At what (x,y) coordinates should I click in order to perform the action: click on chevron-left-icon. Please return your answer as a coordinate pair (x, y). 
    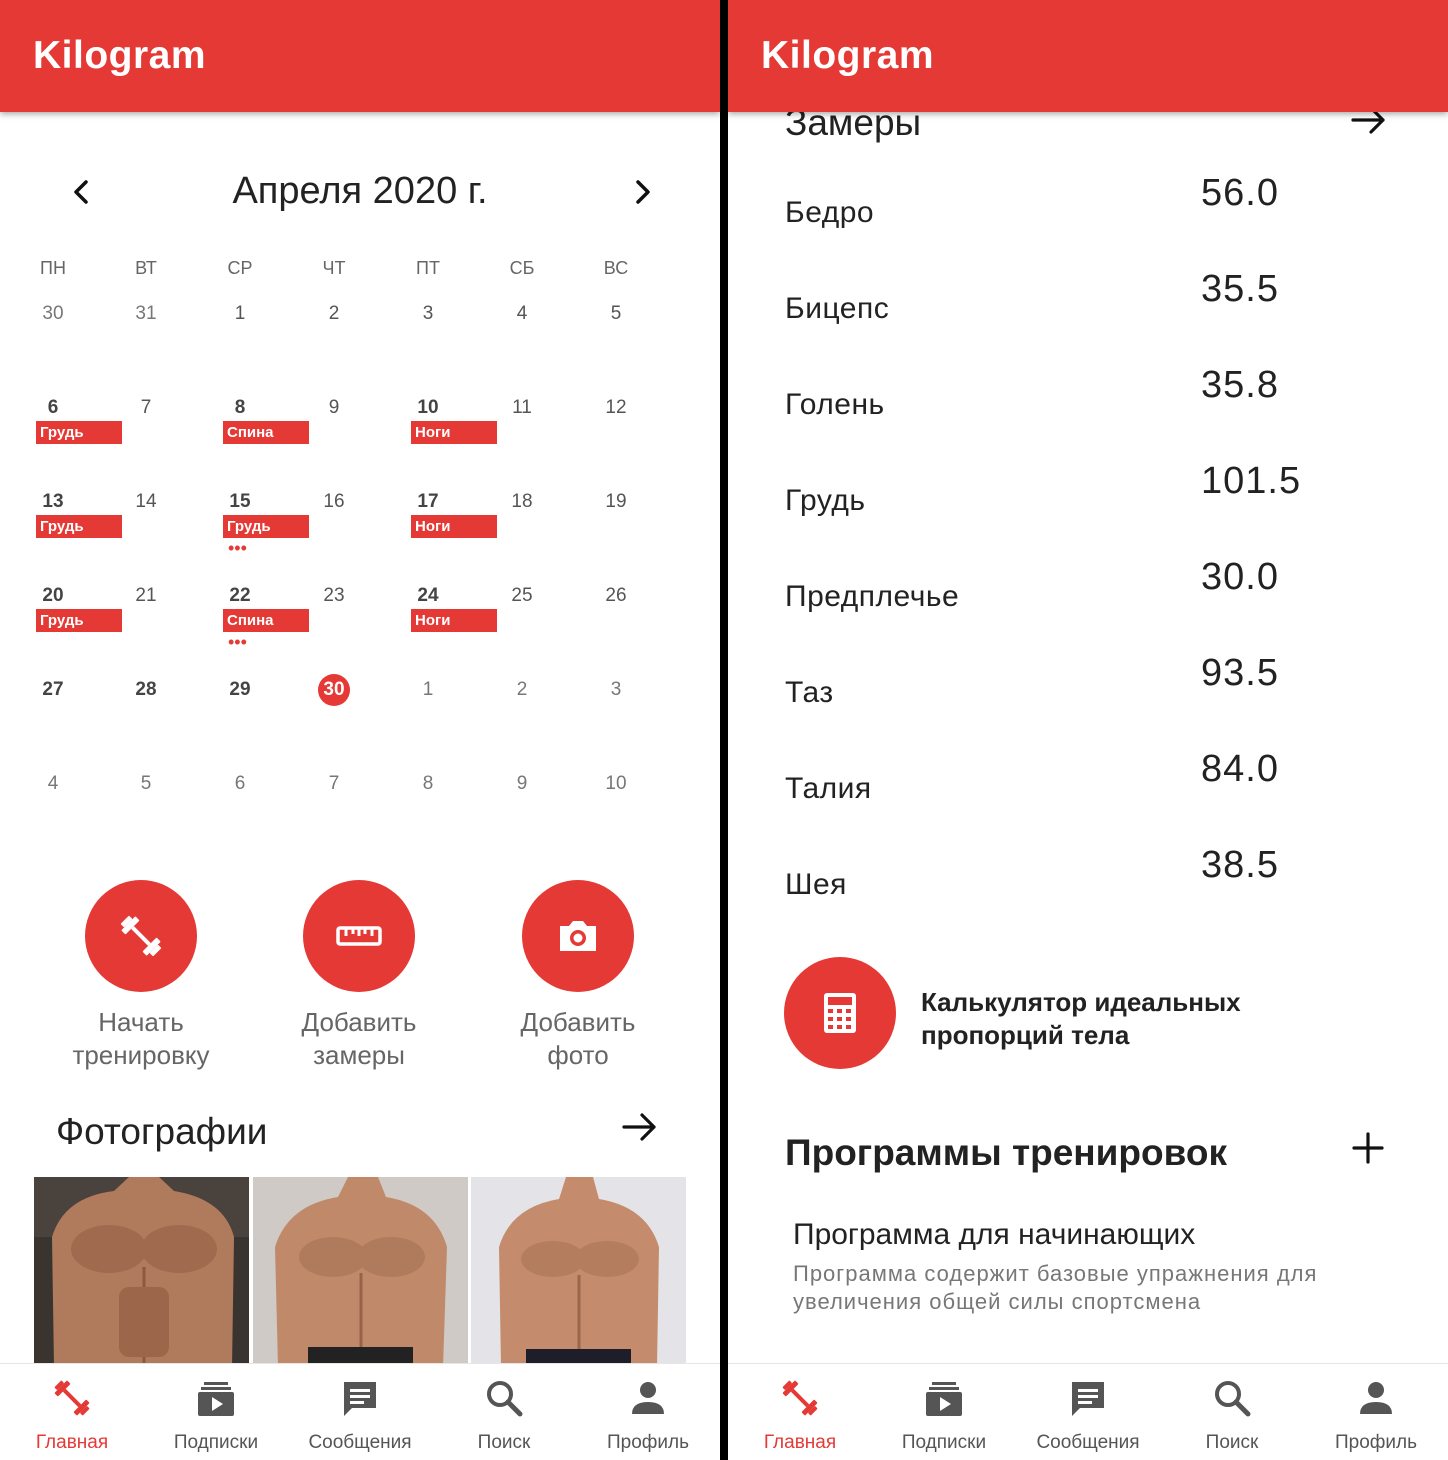
    Looking at the image, I should click on (81, 192).